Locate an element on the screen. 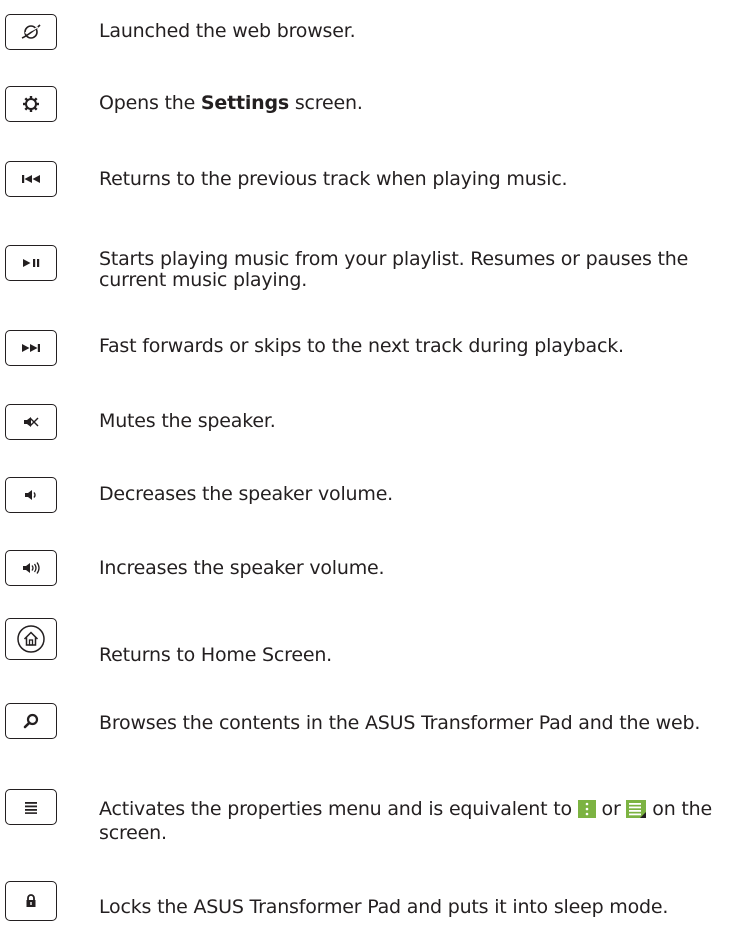  lock-key is located at coordinates (31, 901).